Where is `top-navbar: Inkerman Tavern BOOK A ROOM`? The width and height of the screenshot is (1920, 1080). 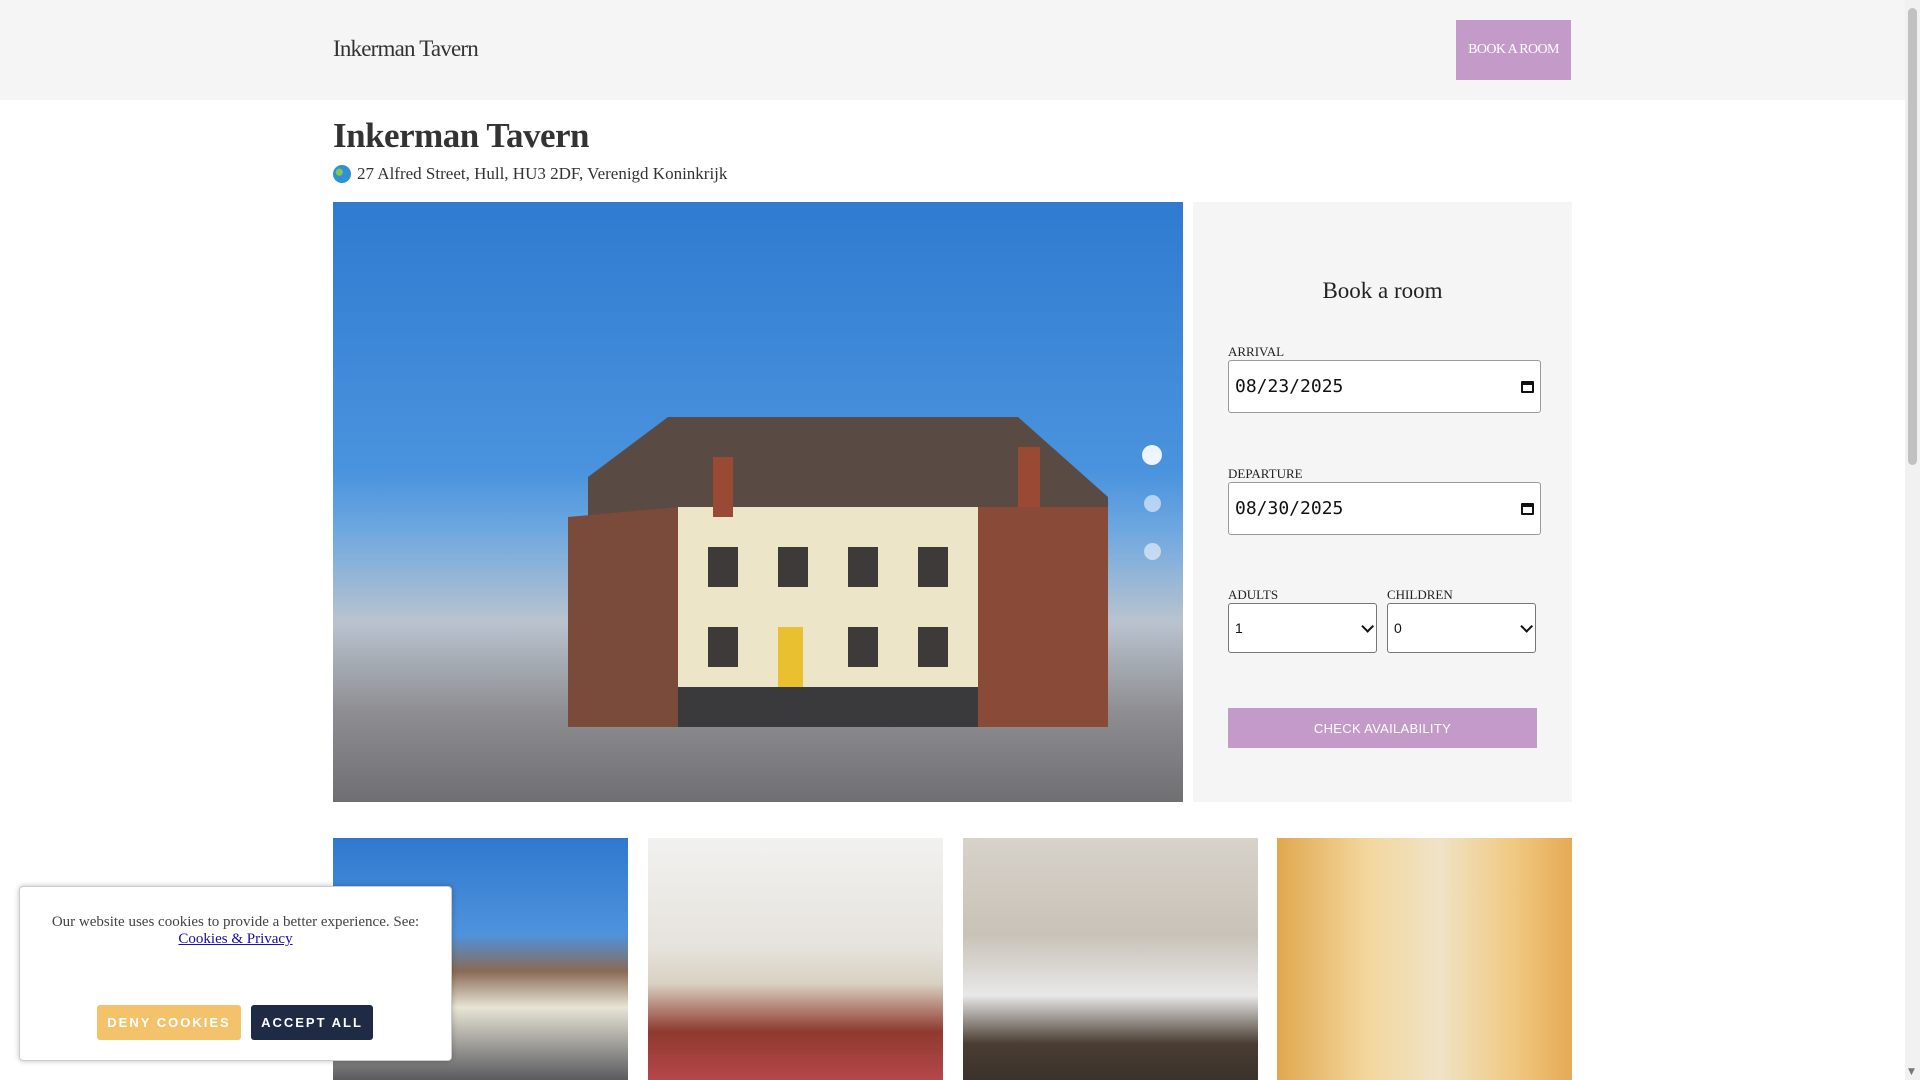
top-navbar: Inkerman Tavern BOOK A ROOM is located at coordinates (952, 50).